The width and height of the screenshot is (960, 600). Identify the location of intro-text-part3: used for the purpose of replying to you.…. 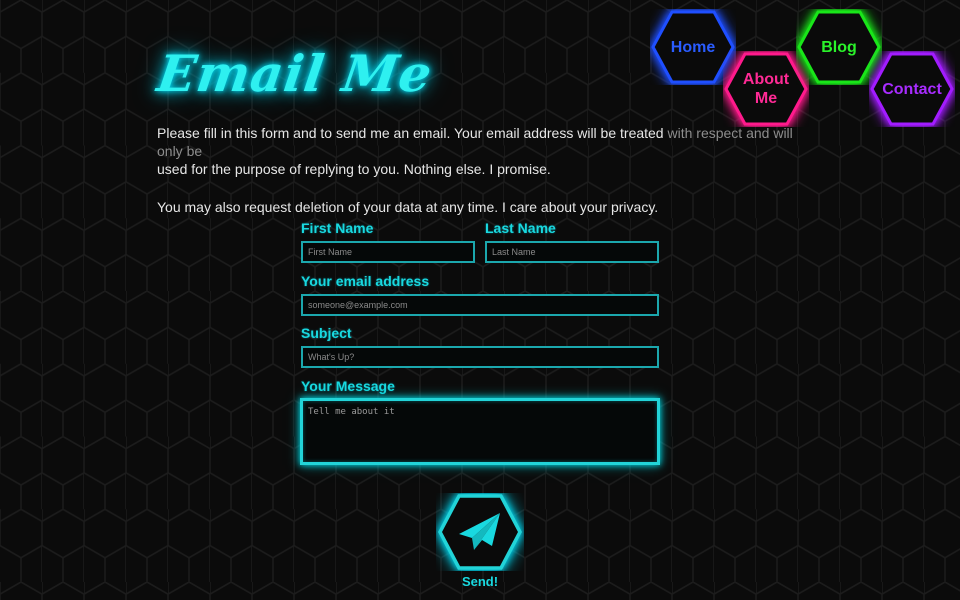
(354, 169).